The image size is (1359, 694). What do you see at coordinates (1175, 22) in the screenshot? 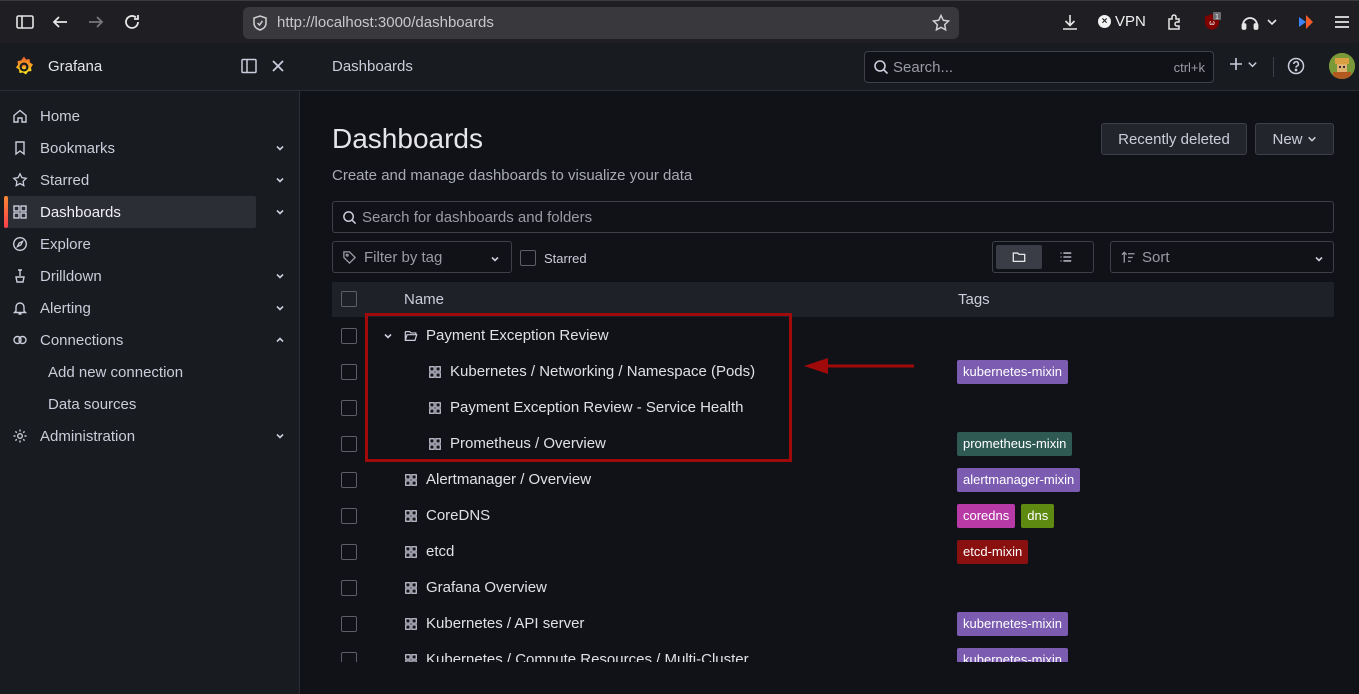
I see `extensions-icon` at bounding box center [1175, 22].